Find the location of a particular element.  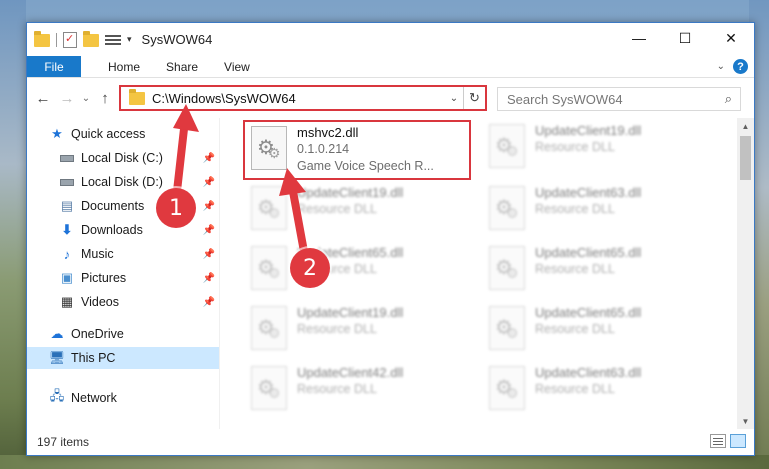

file-version: 0.1.0.214 is located at coordinates (323, 149).